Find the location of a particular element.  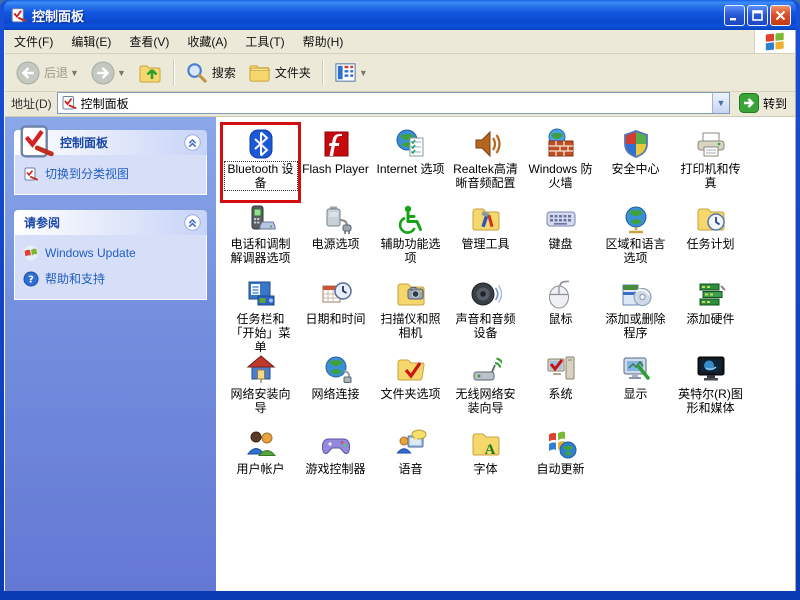

cpl-item-label: 声音和音频设备 is located at coordinates (485, 326).